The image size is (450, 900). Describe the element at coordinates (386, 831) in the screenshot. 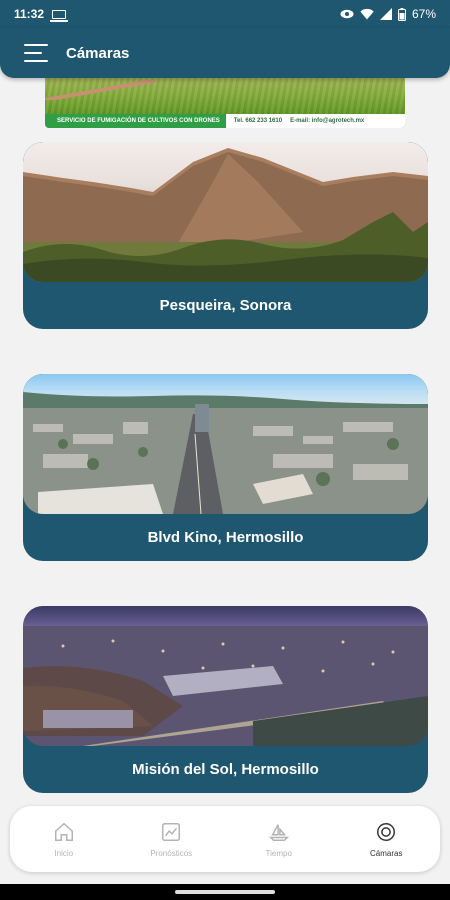

I see `camera-lens-icon` at that location.